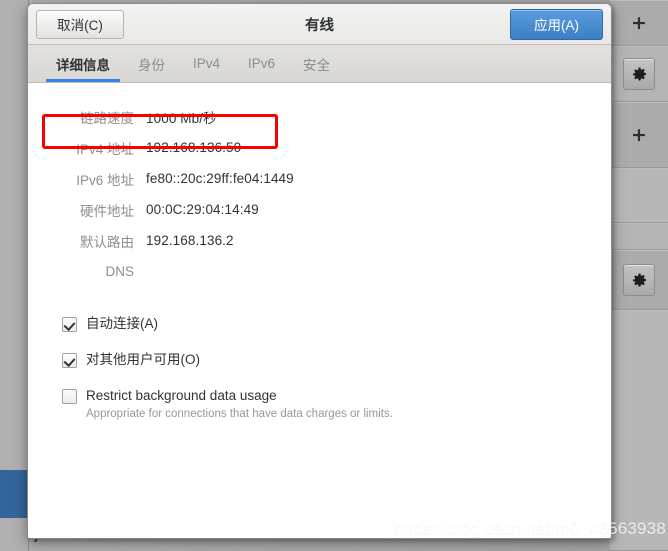  Describe the element at coordinates (336, 360) in the screenshot. I see `checkbox-row-available-to-others: 对其他用户可用(O)` at that location.